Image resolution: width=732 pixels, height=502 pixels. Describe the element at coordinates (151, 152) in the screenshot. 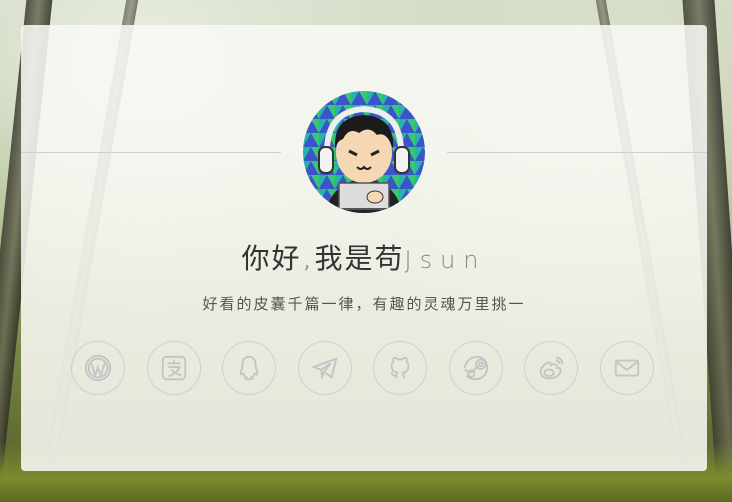

I see `divider-left` at that location.